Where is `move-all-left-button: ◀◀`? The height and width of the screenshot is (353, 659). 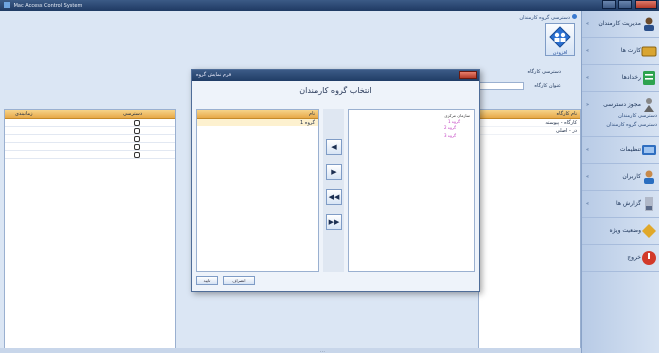 move-all-left-button: ◀◀ is located at coordinates (334, 197).